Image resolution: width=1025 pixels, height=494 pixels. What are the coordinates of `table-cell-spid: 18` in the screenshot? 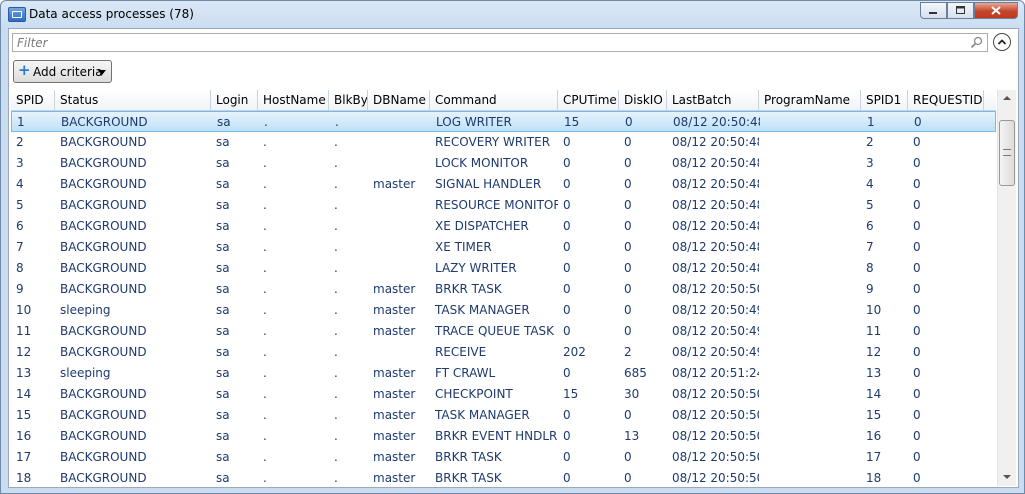 It's located at (24, 478).